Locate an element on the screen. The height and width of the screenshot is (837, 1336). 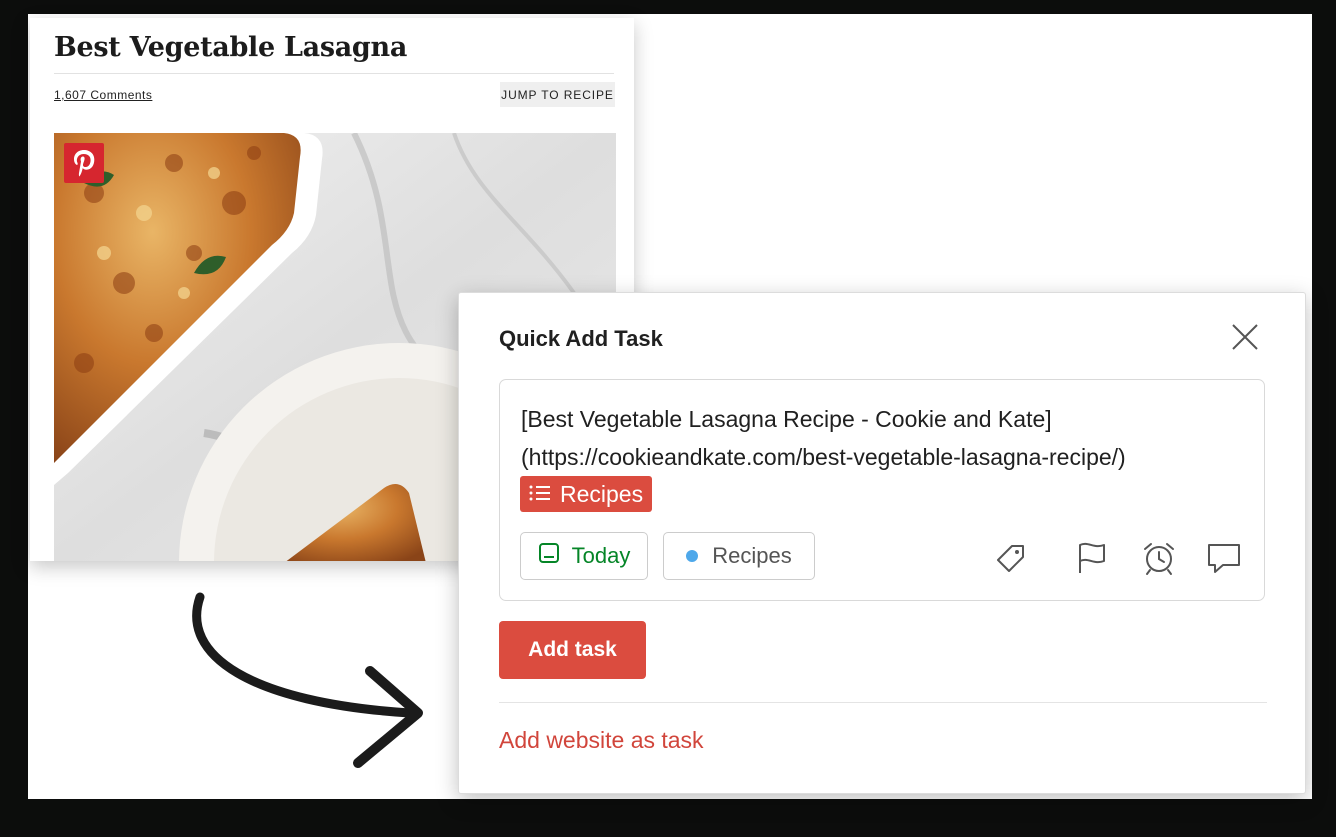
divider is located at coordinates (883, 702).